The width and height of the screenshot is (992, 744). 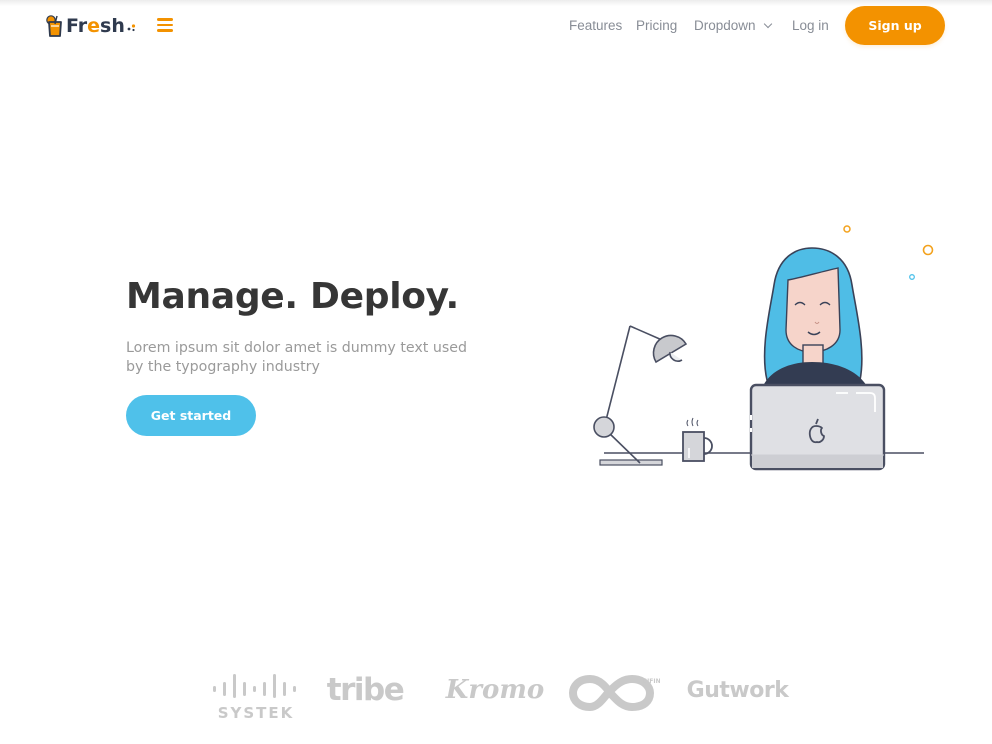 What do you see at coordinates (810, 25) in the screenshot?
I see `nav-login: Log in` at bounding box center [810, 25].